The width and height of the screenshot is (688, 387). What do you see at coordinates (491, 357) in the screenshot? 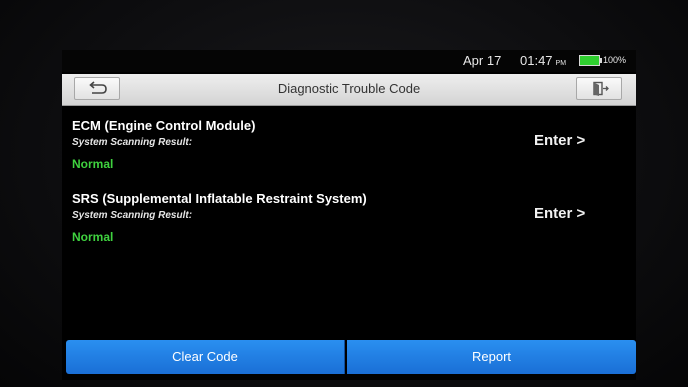
I see `report-button: Report` at bounding box center [491, 357].